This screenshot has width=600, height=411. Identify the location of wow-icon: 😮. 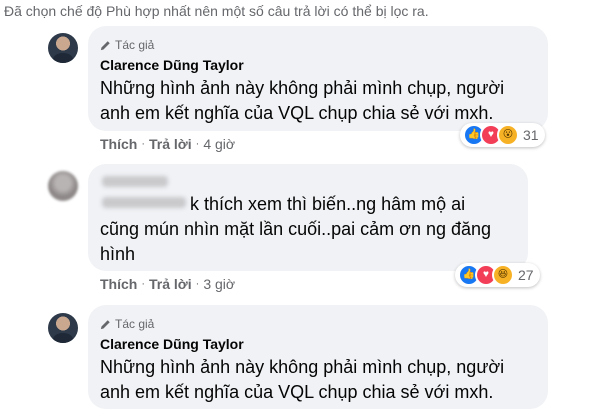
(508, 135).